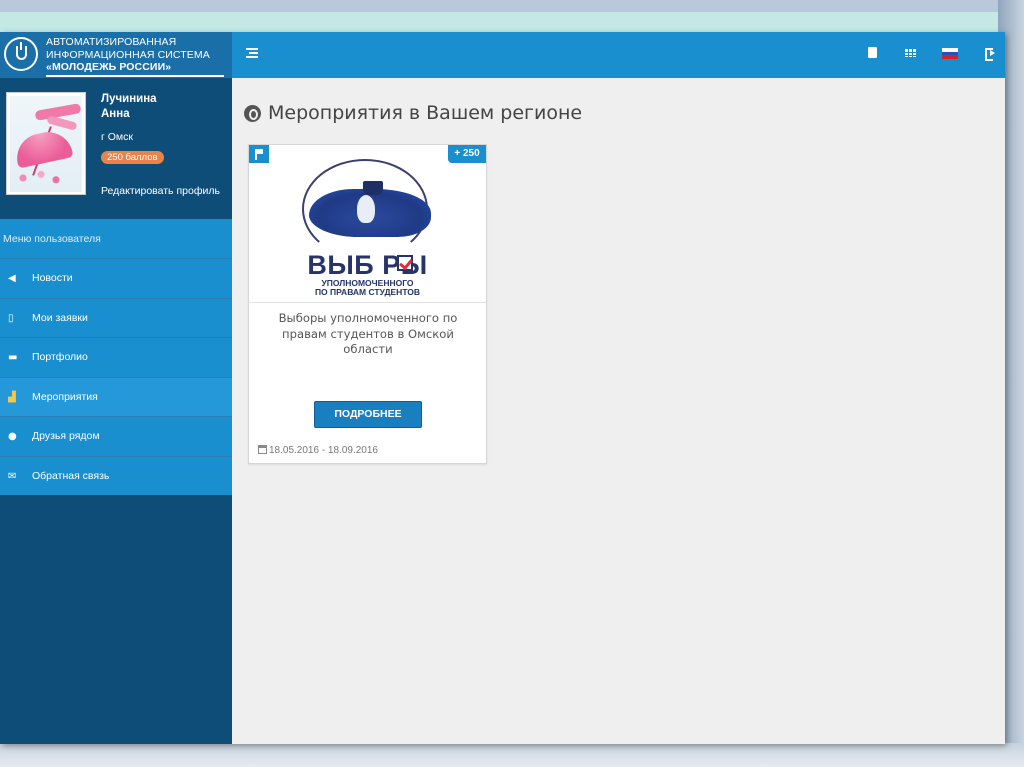 This screenshot has width=1024, height=767. I want to click on event-dates: 18.05.2016 - 18.09.2016, so click(318, 451).